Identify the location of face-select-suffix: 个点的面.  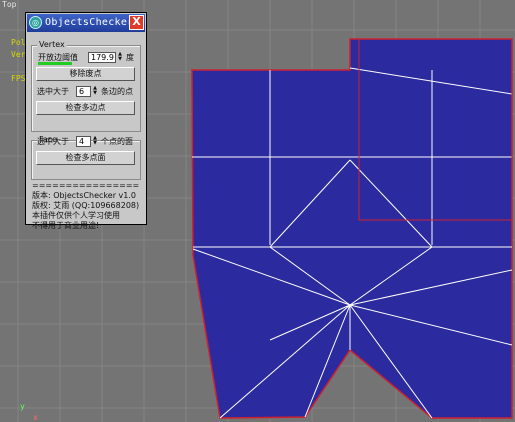
(117, 141).